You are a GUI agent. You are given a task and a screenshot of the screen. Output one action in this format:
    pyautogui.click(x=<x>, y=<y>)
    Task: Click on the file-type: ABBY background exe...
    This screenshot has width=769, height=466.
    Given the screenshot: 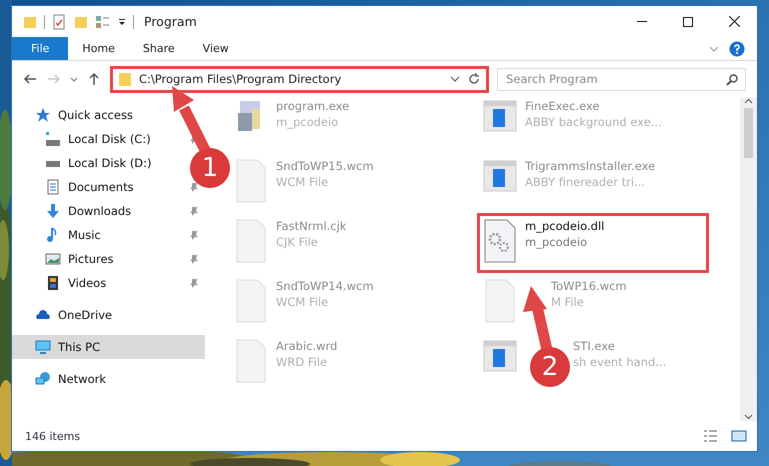 What is the action you would take?
    pyautogui.click(x=593, y=122)
    